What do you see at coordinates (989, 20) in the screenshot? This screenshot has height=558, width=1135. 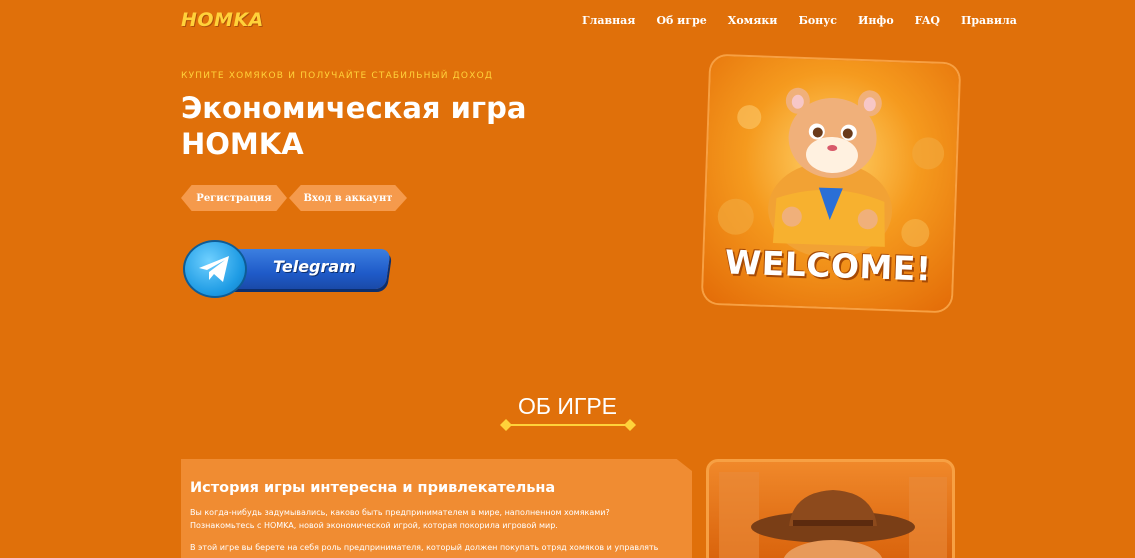 I see `nav-link-rules: Правила` at bounding box center [989, 20].